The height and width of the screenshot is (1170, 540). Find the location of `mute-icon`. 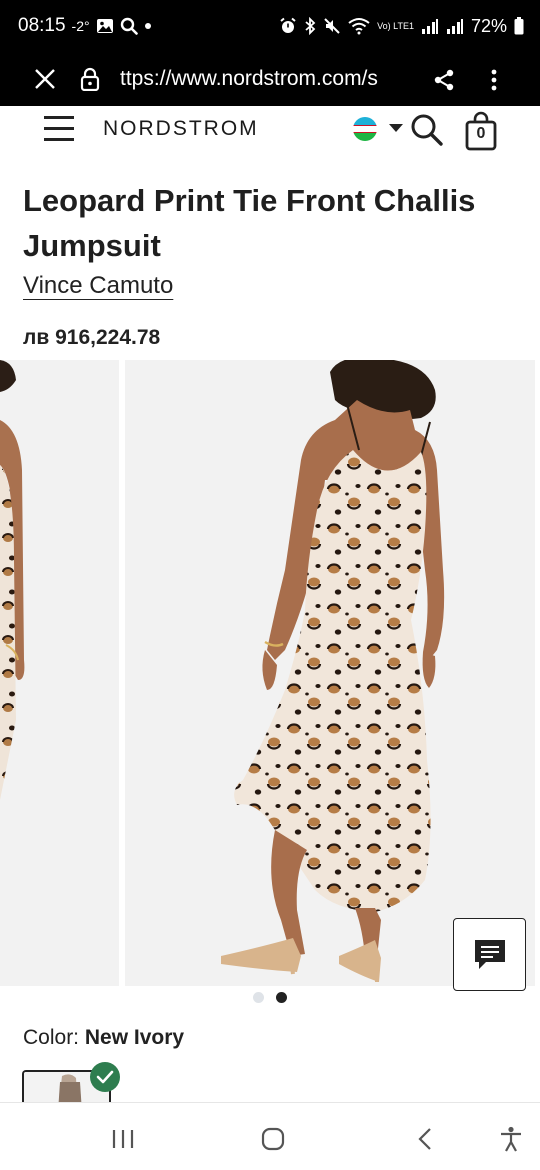

mute-icon is located at coordinates (332, 26).